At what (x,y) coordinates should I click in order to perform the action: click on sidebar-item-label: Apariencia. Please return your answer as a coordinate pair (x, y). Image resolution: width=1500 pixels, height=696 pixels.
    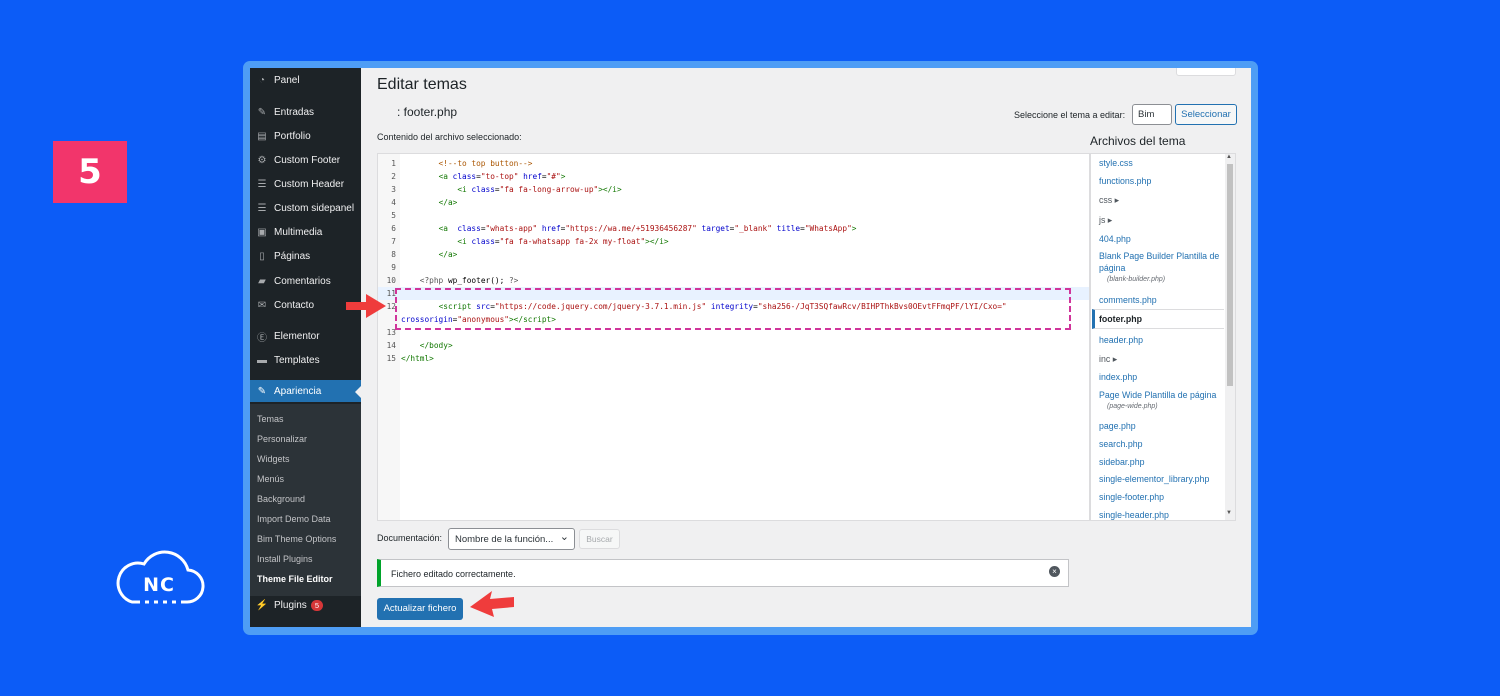
    Looking at the image, I should click on (298, 391).